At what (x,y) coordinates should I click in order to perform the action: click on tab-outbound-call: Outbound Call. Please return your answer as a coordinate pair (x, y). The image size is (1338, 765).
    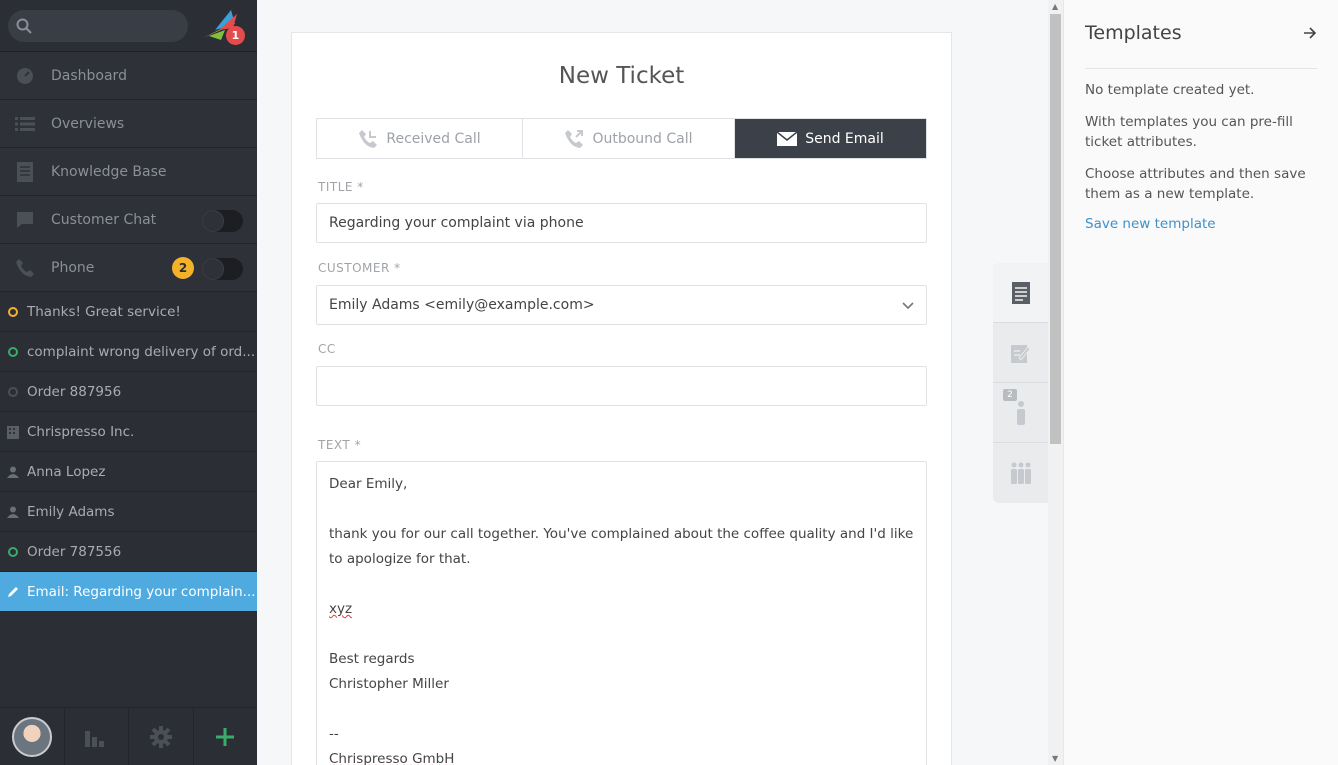
    Looking at the image, I should click on (629, 138).